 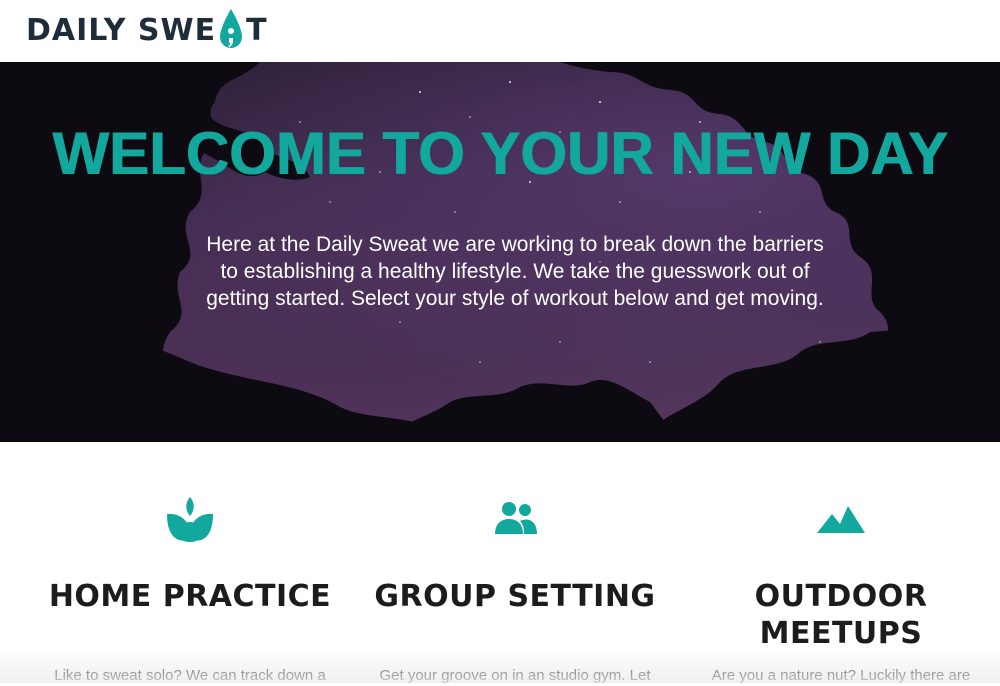 I want to click on site-header: DAILY SWE T, so click(x=500, y=31).